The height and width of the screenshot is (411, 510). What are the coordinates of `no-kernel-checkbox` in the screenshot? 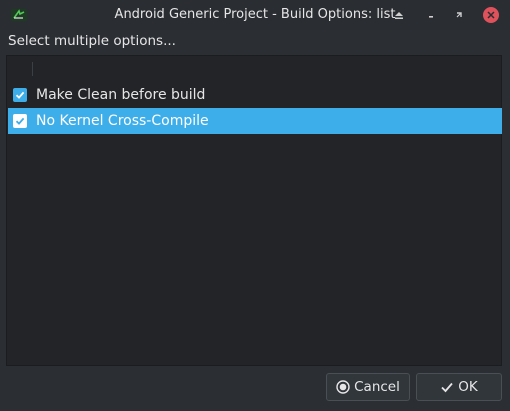 It's located at (20, 121).